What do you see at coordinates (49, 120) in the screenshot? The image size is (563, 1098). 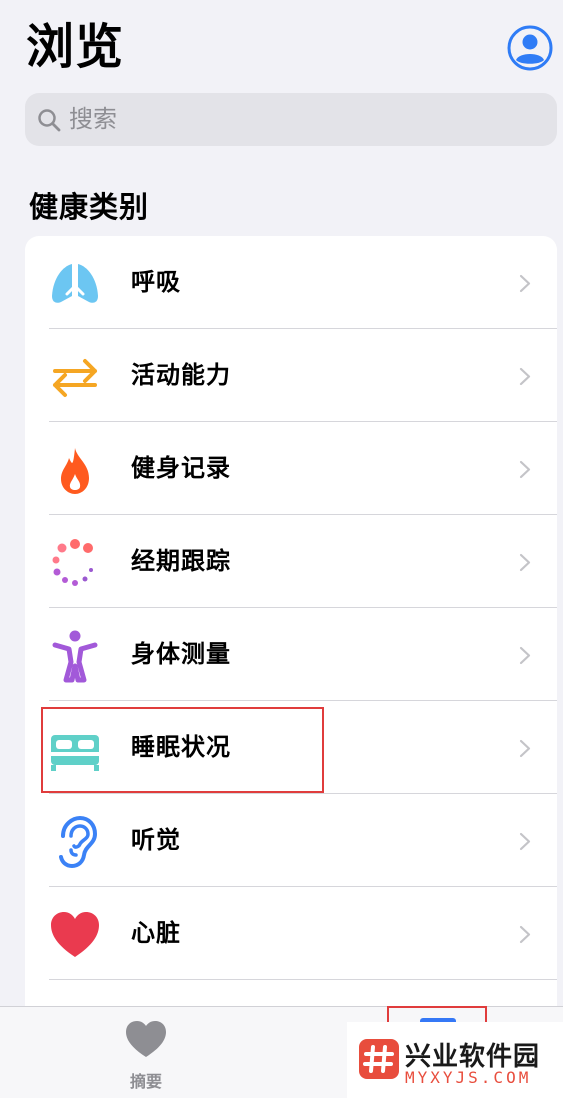 I see `search-icon` at bounding box center [49, 120].